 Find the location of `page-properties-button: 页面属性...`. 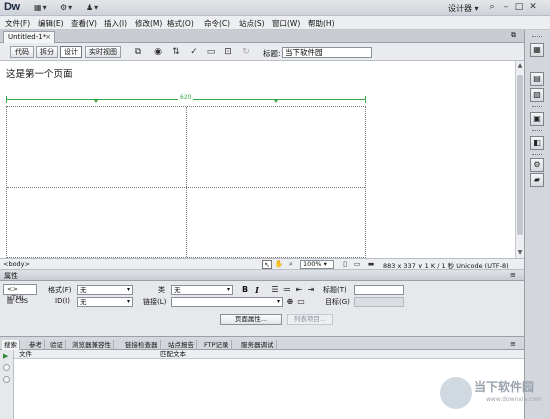

page-properties-button: 页面属性... is located at coordinates (251, 319).